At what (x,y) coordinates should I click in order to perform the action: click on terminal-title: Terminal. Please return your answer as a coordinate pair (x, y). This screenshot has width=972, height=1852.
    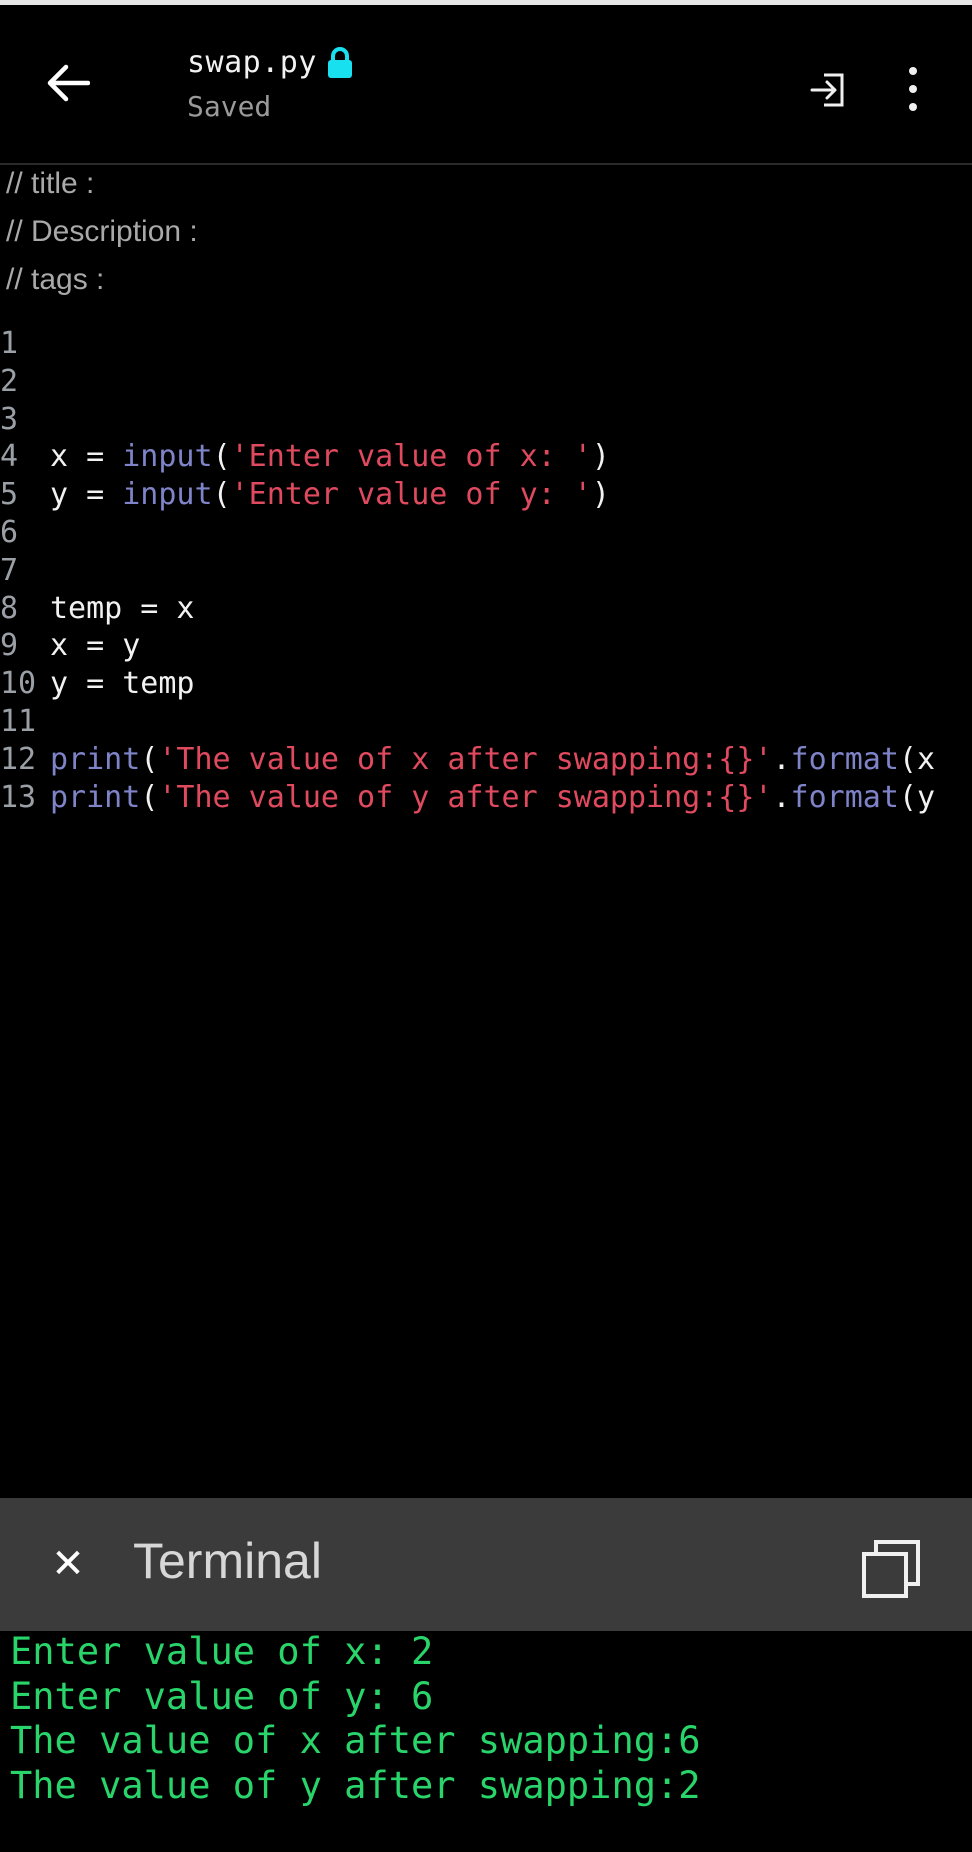
    Looking at the image, I should click on (227, 1561).